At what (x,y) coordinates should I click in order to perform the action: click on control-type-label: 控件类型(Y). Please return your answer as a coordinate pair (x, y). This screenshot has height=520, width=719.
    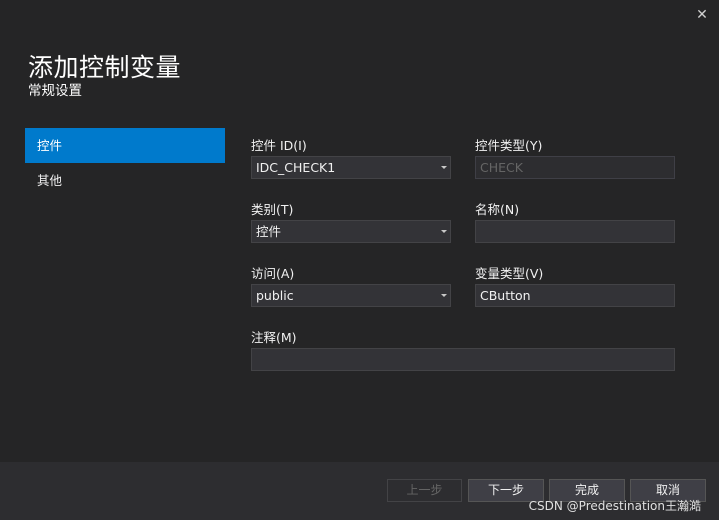
    Looking at the image, I should click on (509, 145).